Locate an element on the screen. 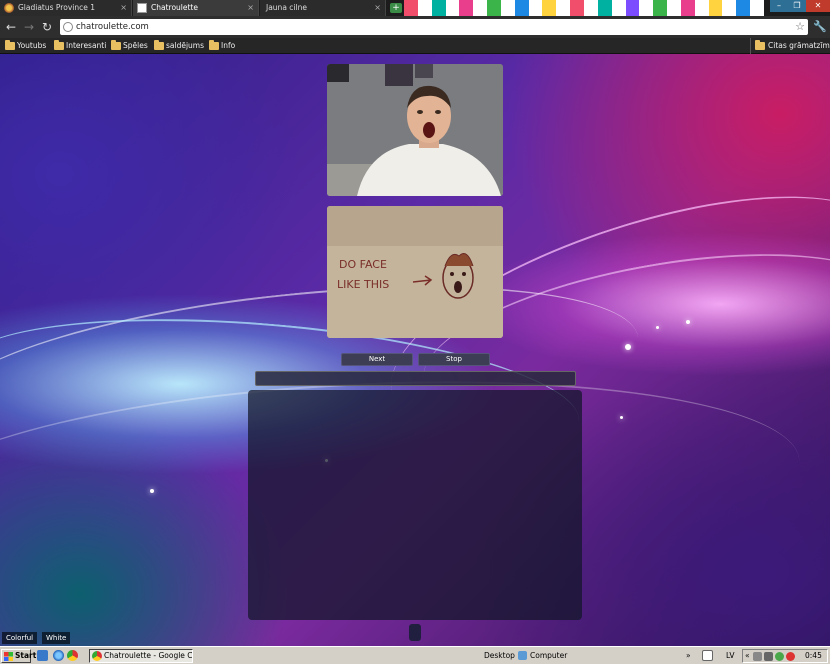  windows-logo-icon is located at coordinates (8, 656).